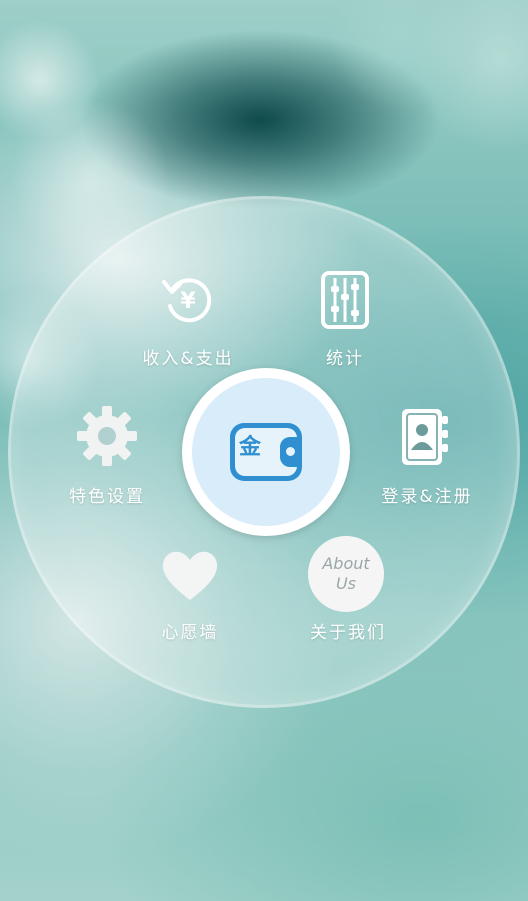 The image size is (528, 901). Describe the element at coordinates (427, 497) in the screenshot. I see `menu-item-label: 登录&注册` at that location.